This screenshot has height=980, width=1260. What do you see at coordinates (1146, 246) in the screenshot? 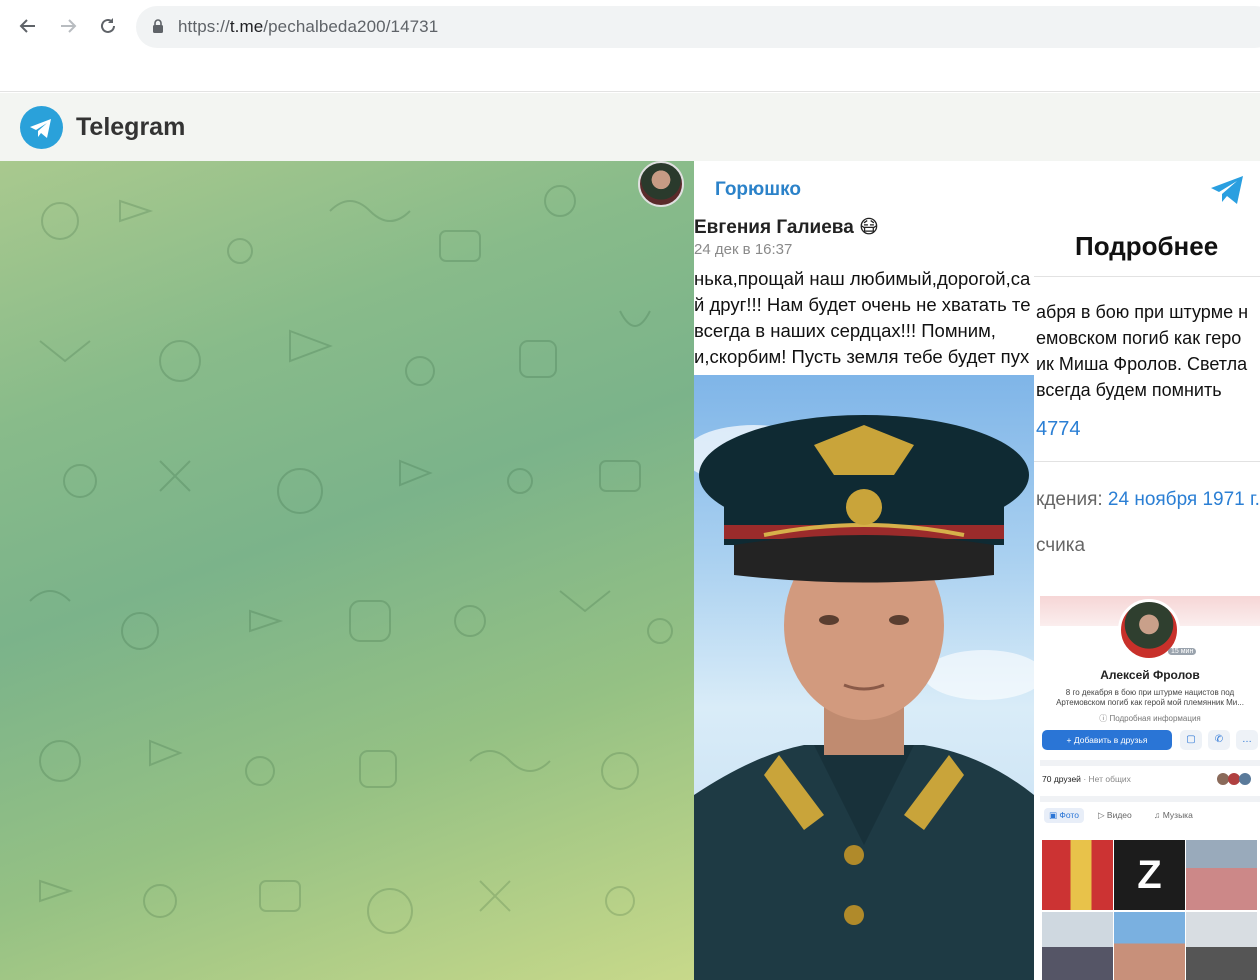
I see `more-details-button: Подробнее` at bounding box center [1146, 246].